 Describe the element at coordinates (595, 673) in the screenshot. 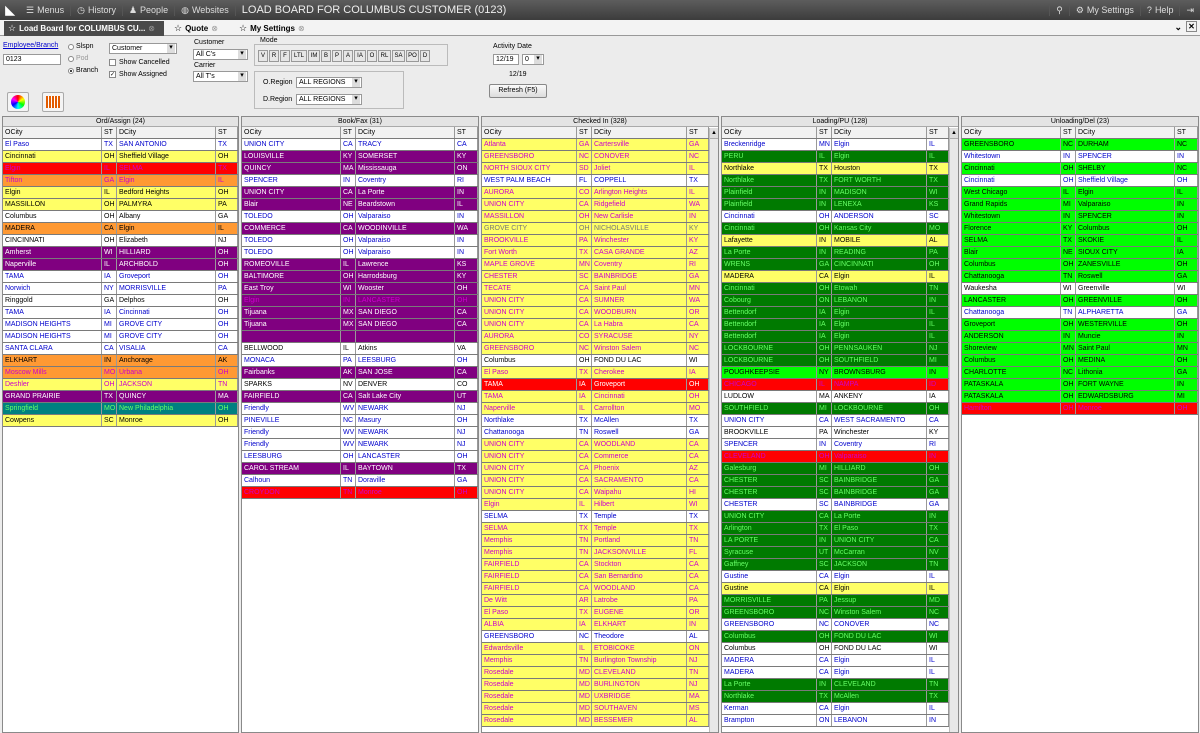

I see `table-row: Rosedale MD CLEVELAND TN` at that location.